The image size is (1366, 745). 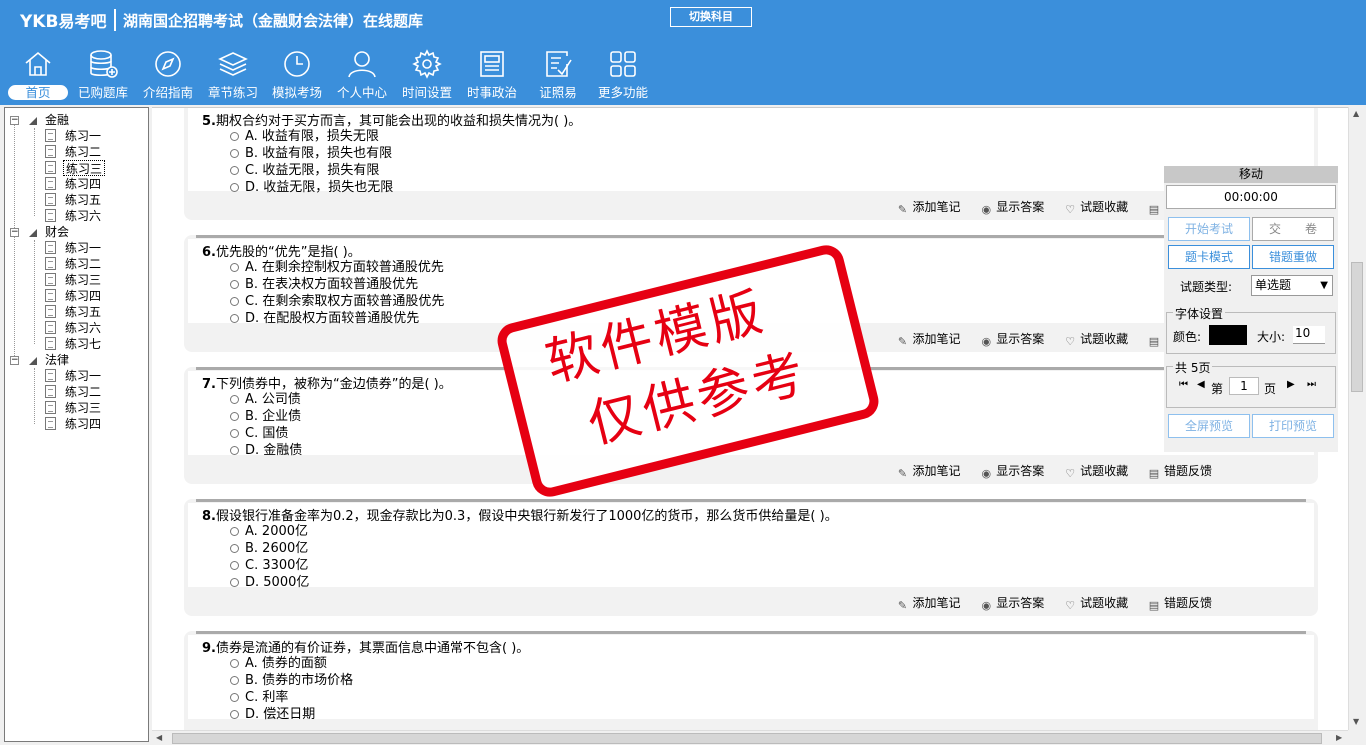 What do you see at coordinates (1356, 721) in the screenshot?
I see `scroll-down-icon: ▼` at bounding box center [1356, 721].